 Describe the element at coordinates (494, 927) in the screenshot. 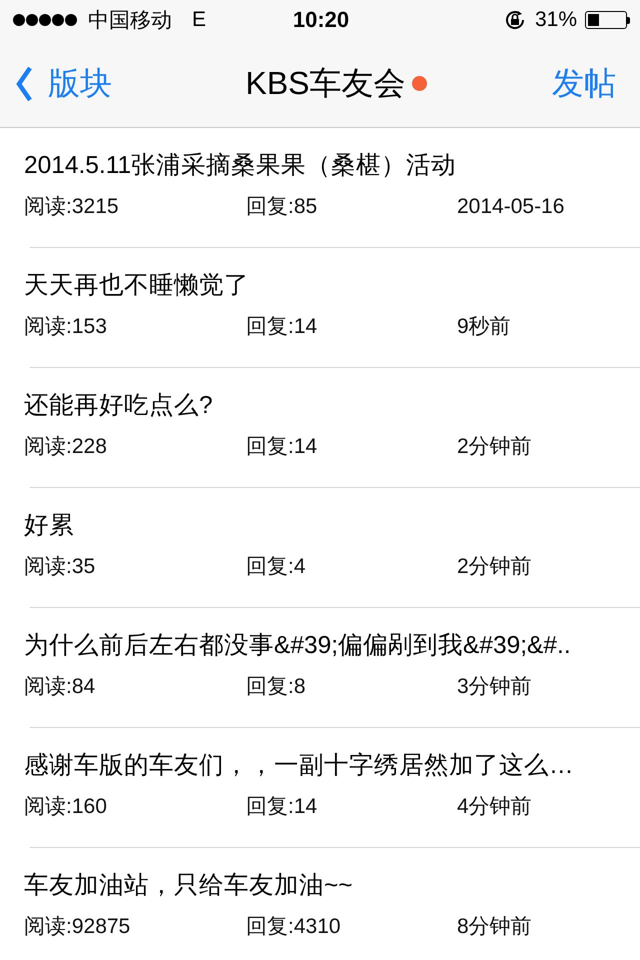

I see `post-time: 8分钟前` at that location.